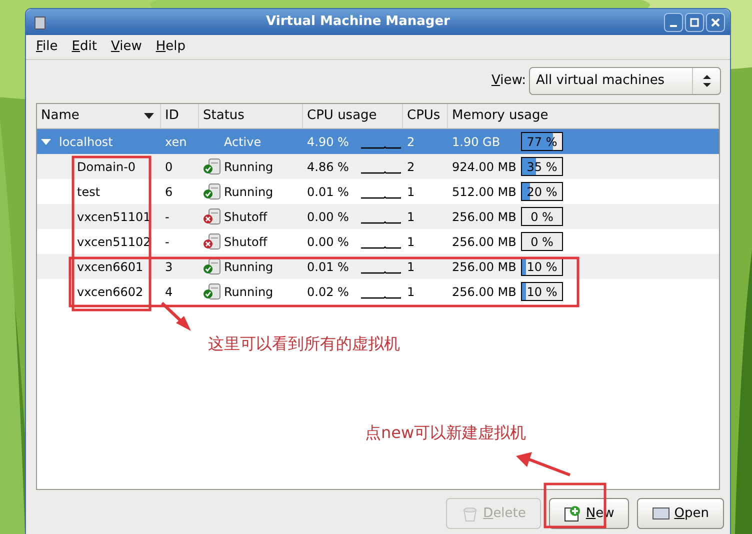 This screenshot has width=752, height=534. I want to click on vm-name: vxcen6602, so click(110, 292).